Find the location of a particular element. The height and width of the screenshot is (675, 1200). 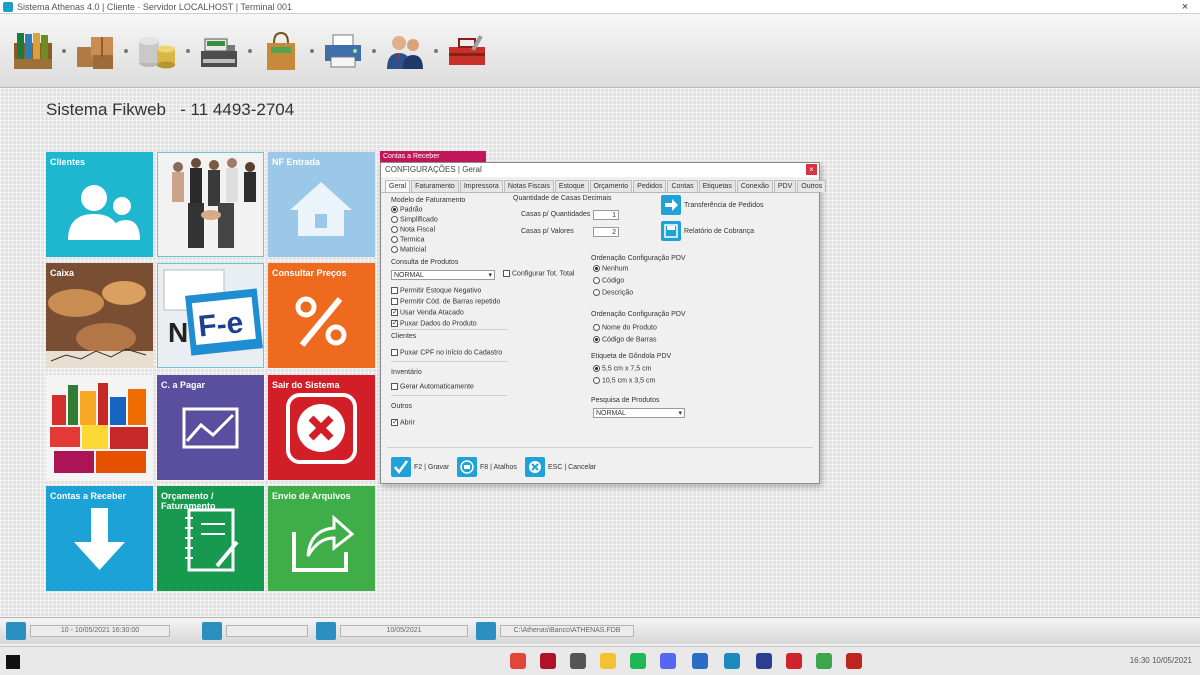

spotify-icon is located at coordinates (638, 661).